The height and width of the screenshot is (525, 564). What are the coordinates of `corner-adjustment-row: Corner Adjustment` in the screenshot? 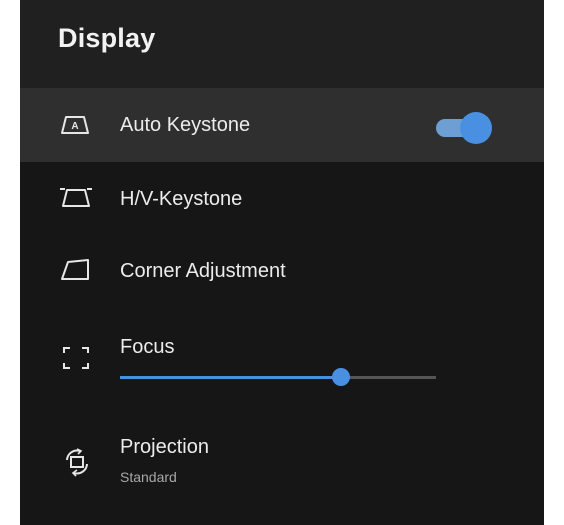 It's located at (282, 271).